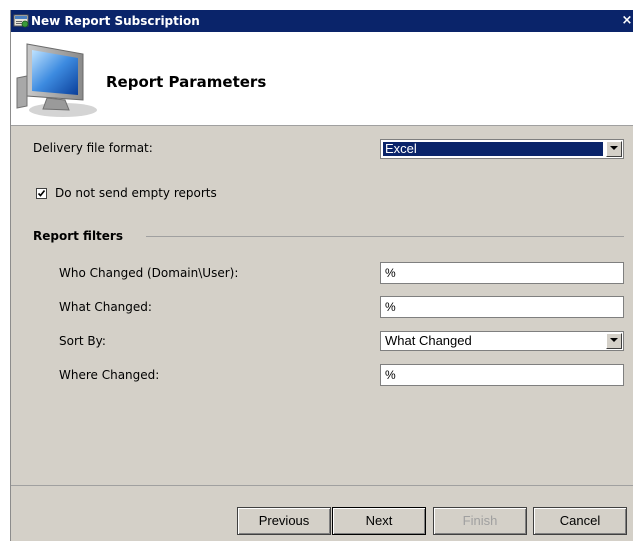 The height and width of the screenshot is (541, 633). I want to click on send-empty-checkbox, so click(41, 193).